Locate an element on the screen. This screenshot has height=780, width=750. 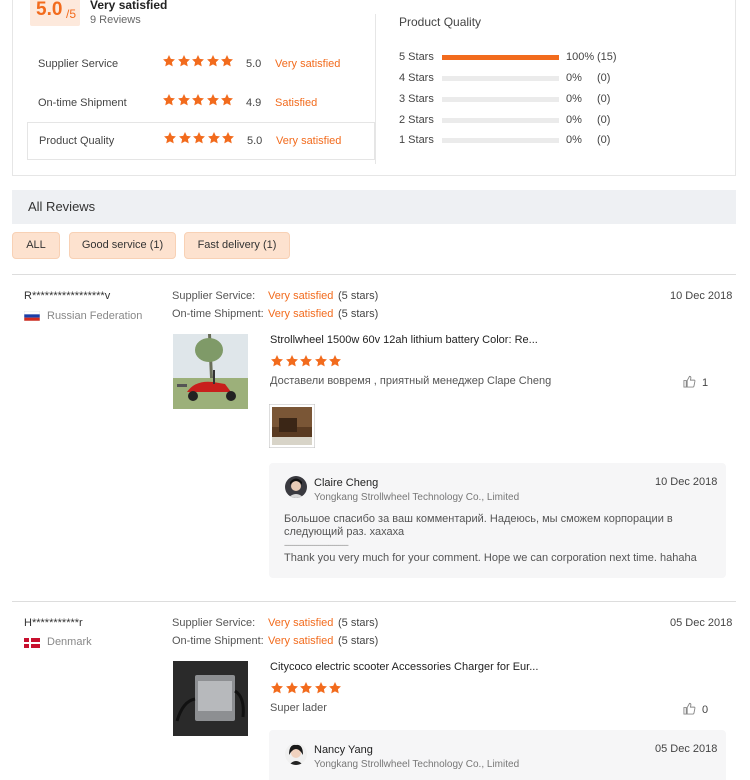
dist-count: (0) is located at coordinates (604, 140).